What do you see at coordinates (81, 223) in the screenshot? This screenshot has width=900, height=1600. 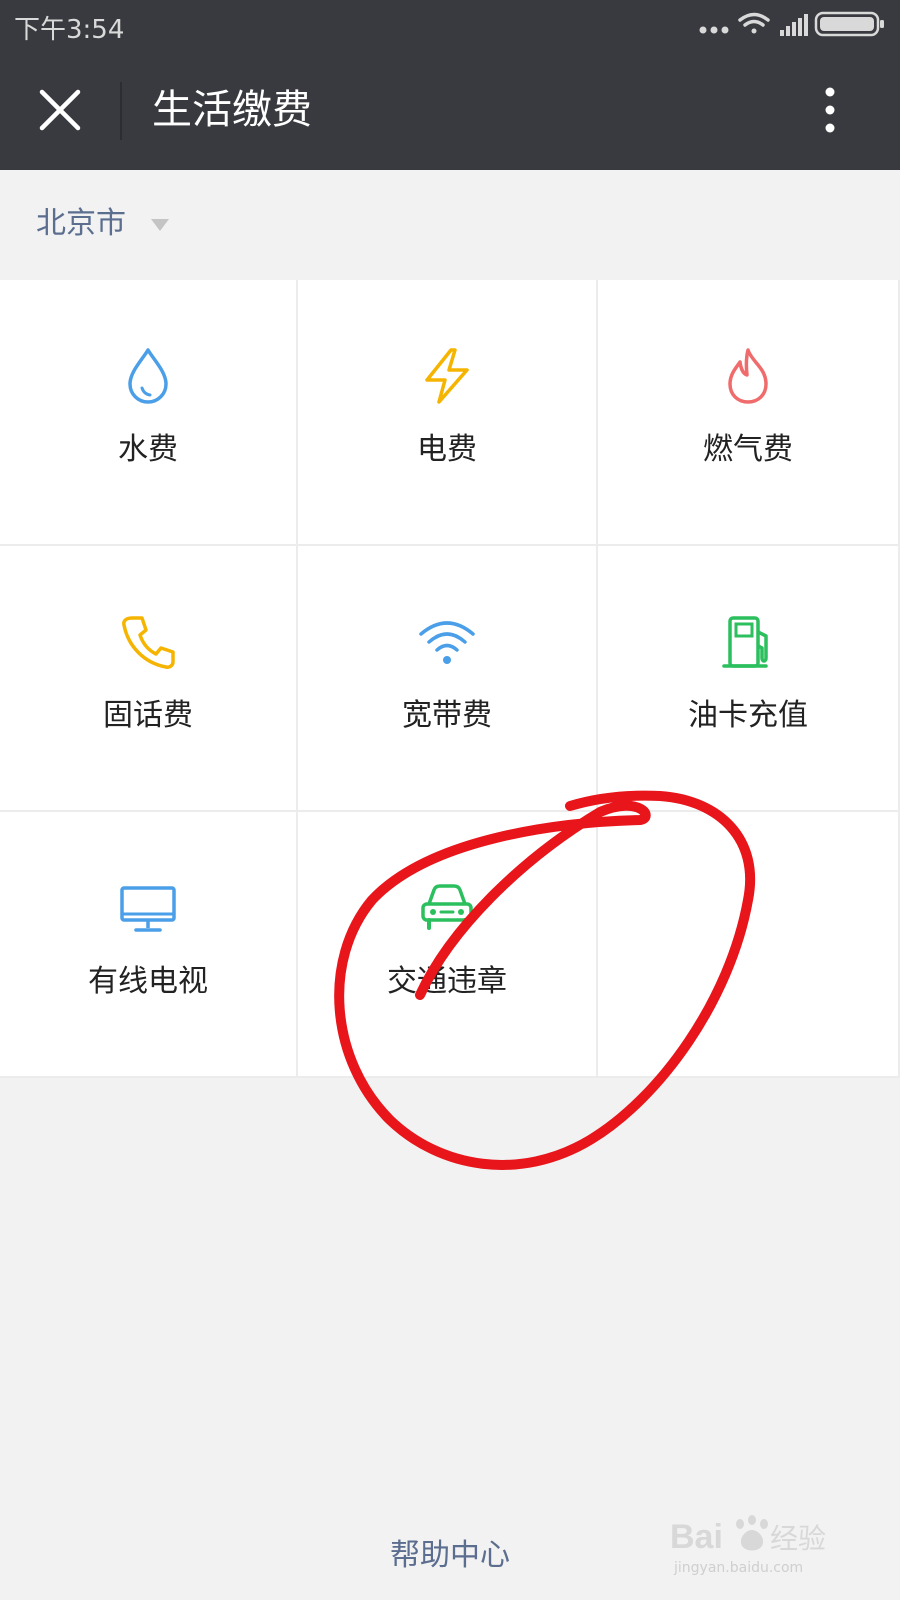 I see `city-name: 北京市` at bounding box center [81, 223].